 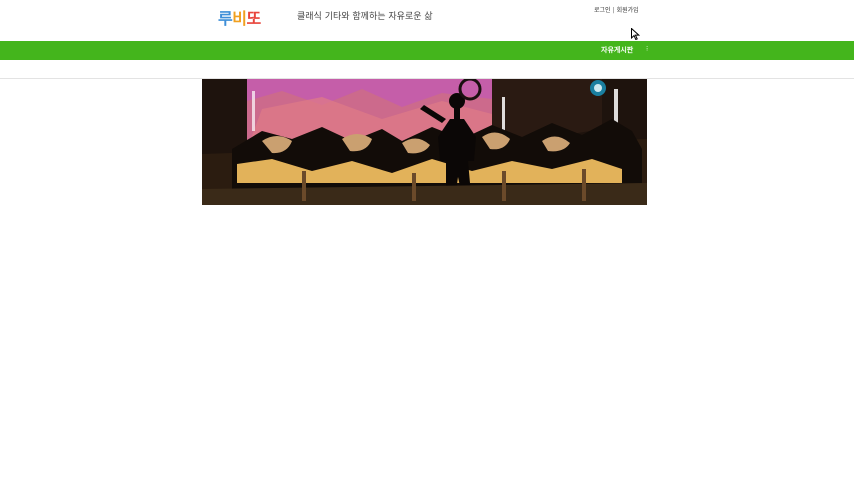 I want to click on banner-illustration, so click(x=424, y=142).